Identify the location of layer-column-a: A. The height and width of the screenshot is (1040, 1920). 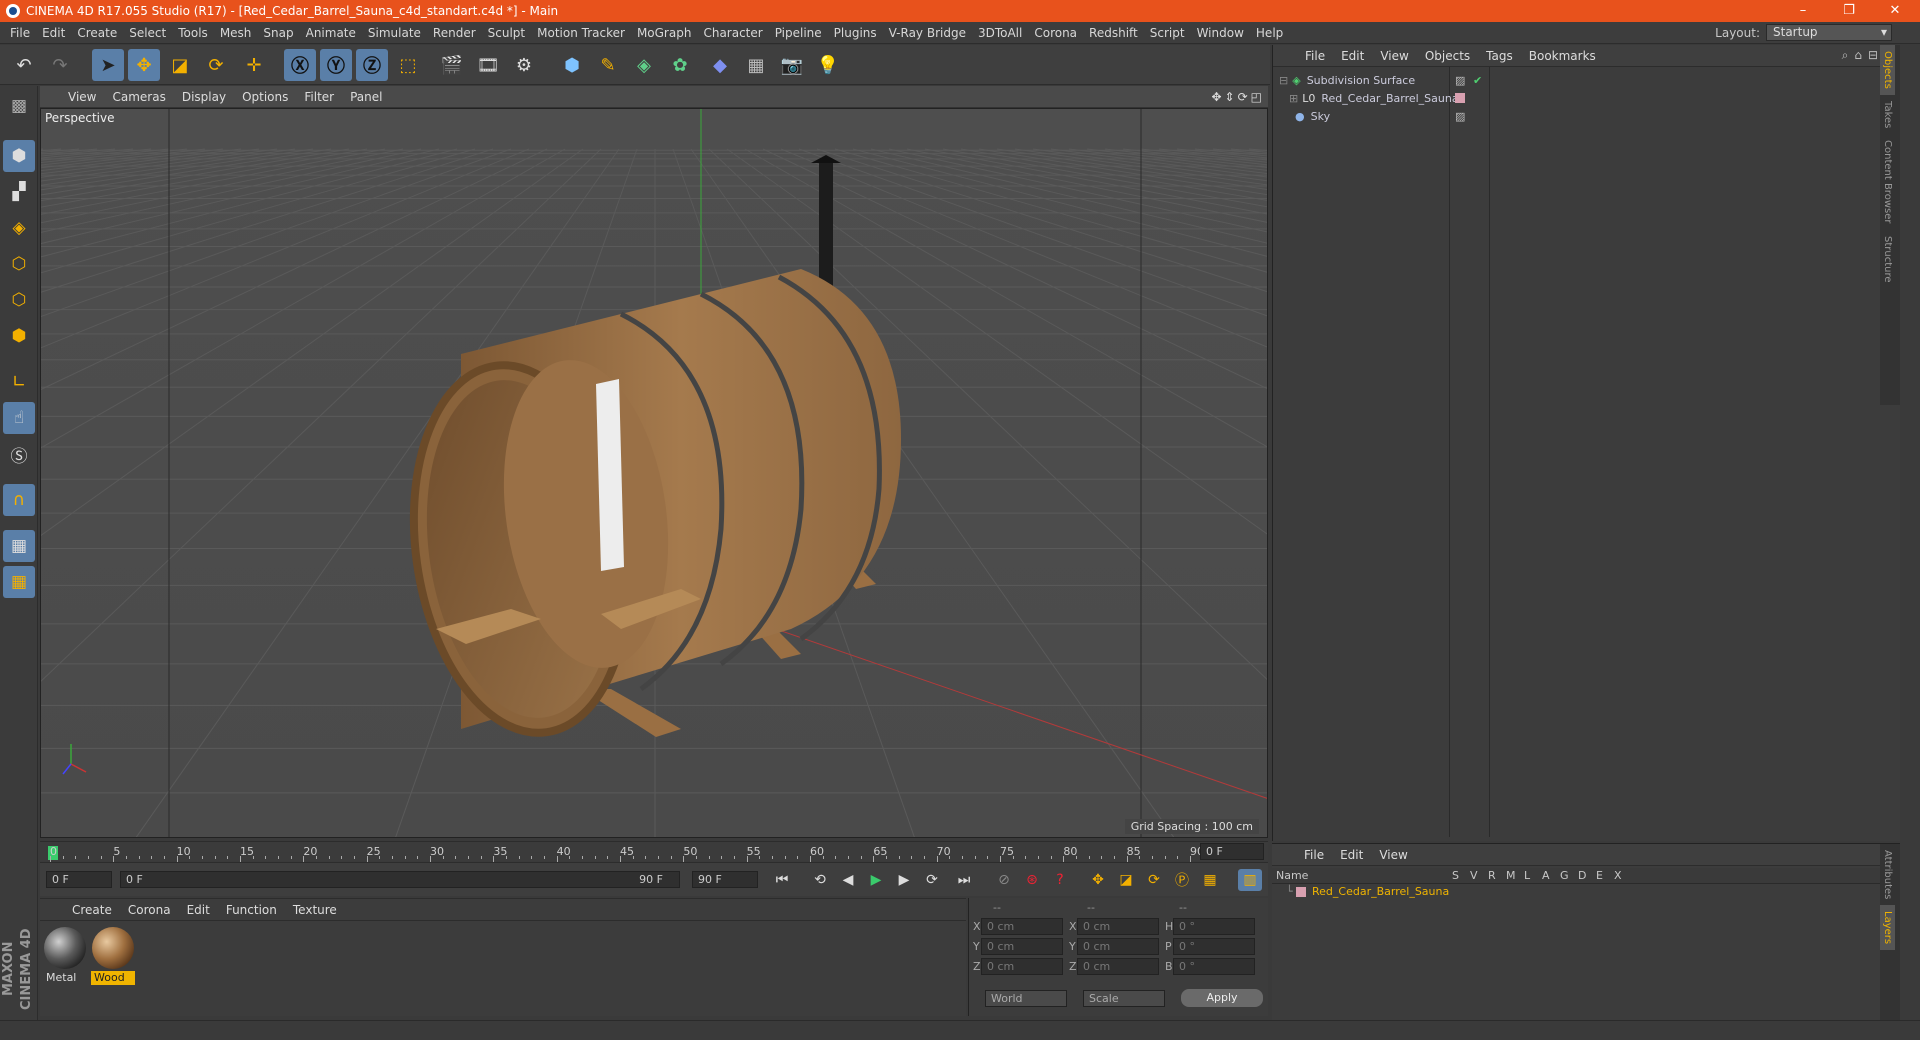
(1546, 875).